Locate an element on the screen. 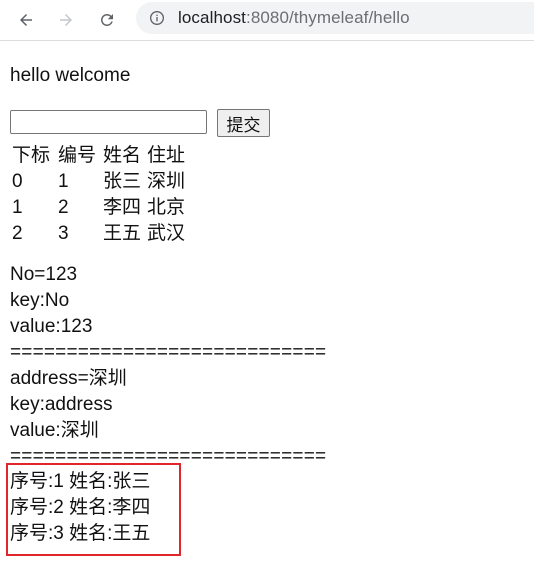  arrow-right-icon is located at coordinates (66, 20).